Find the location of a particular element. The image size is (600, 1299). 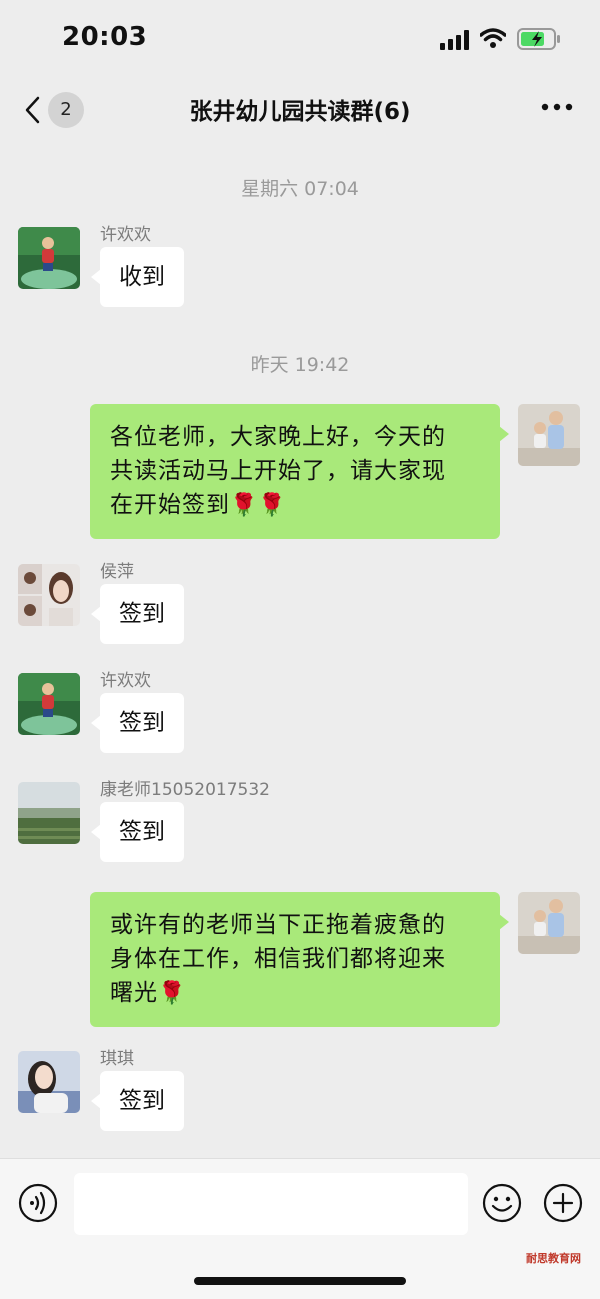

chat-header: 2 张井幼儿园共读群(6) is located at coordinates (300, 110).